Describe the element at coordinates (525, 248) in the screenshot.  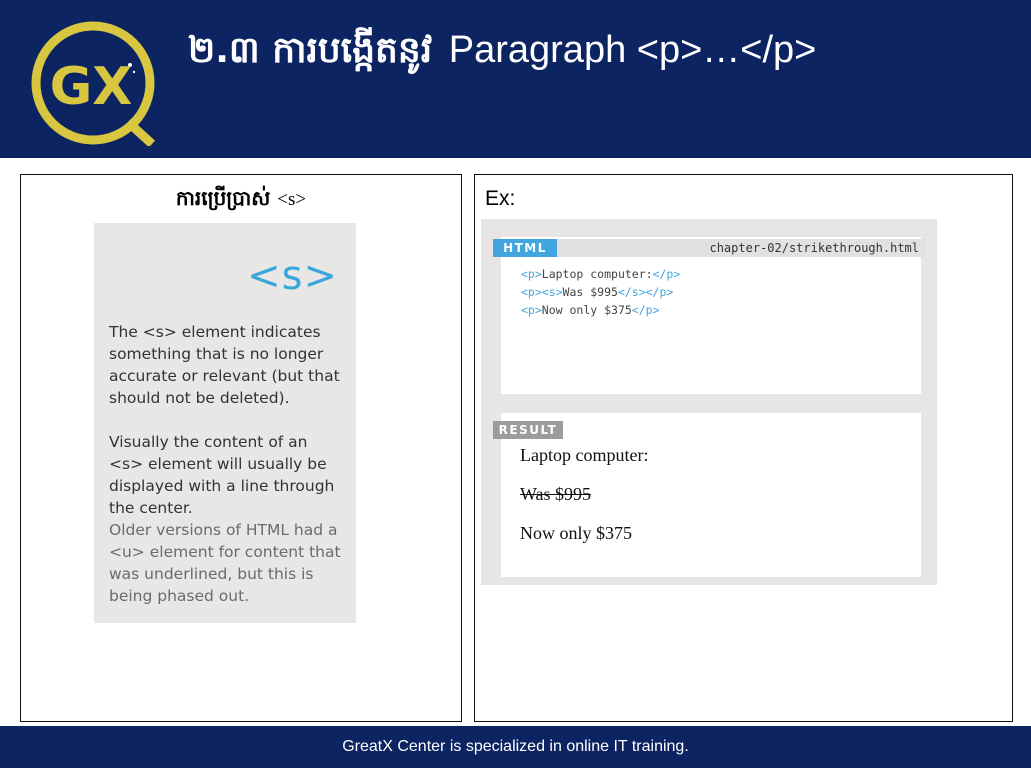
I see `html-badge: HTML` at that location.